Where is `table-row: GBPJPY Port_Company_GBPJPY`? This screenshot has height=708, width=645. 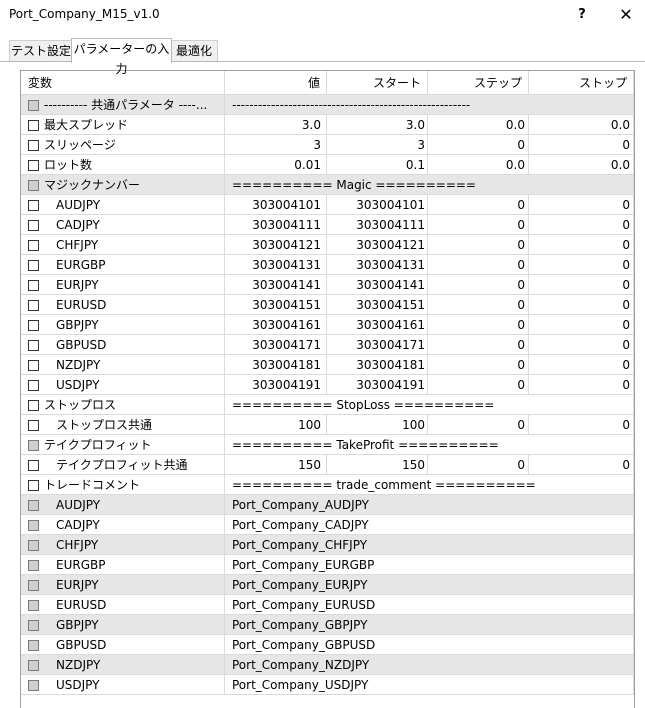
table-row: GBPJPY Port_Company_GBPJPY is located at coordinates (327, 625).